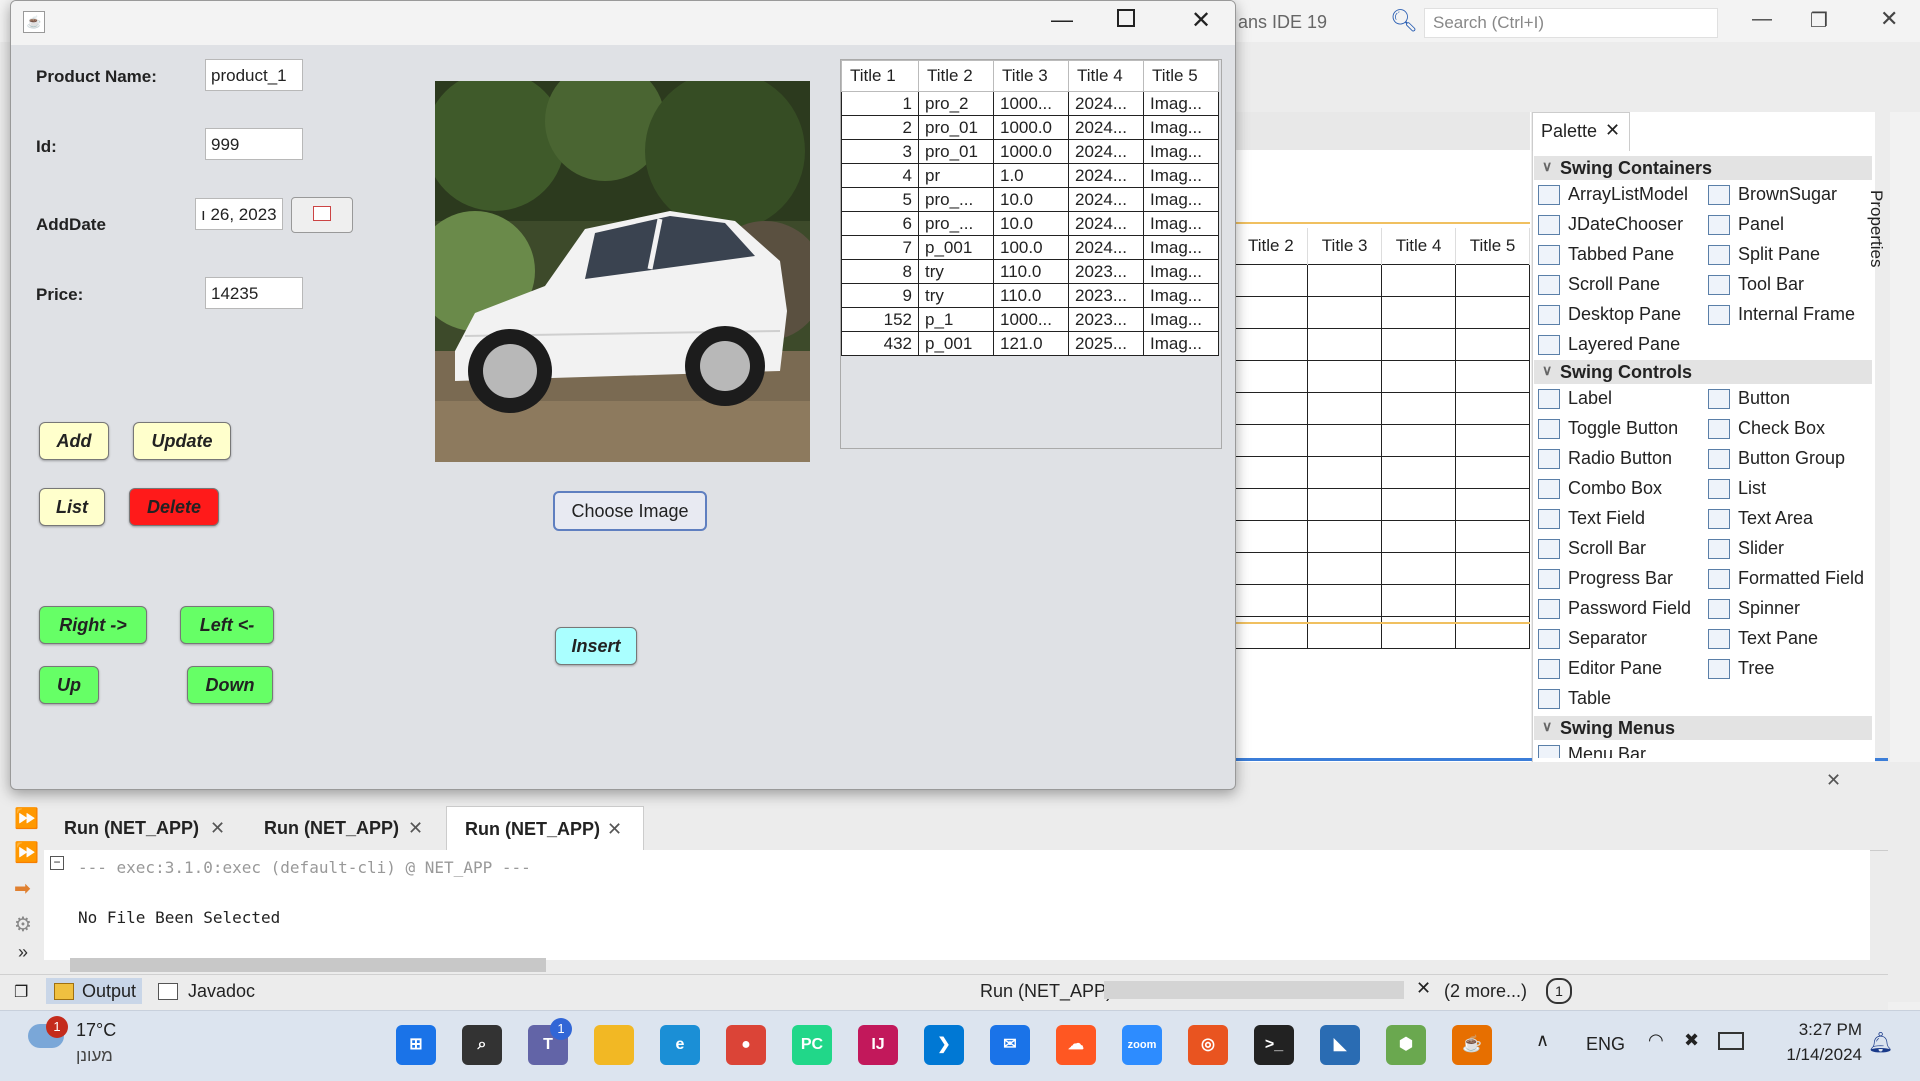 The width and height of the screenshot is (1920, 1081). What do you see at coordinates (680, 1045) in the screenshot?
I see `edge-icon: e` at bounding box center [680, 1045].